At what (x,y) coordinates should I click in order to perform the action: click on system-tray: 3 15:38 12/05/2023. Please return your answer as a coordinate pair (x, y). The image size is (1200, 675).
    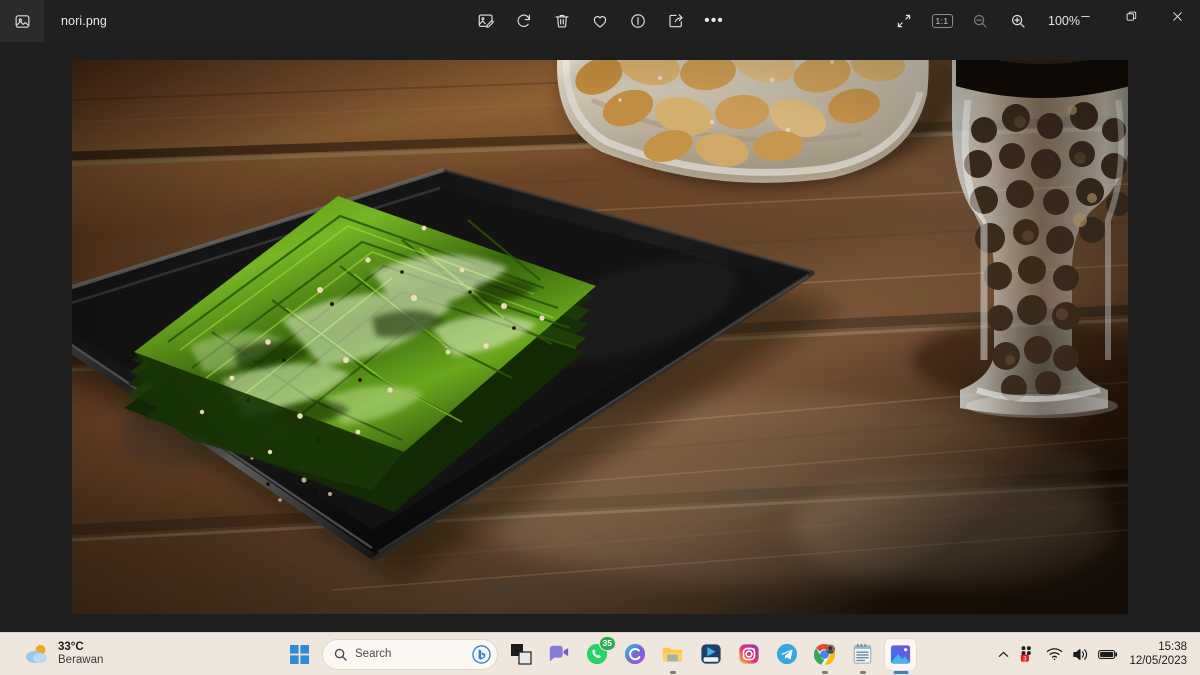
    Looking at the image, I should click on (1098, 654).